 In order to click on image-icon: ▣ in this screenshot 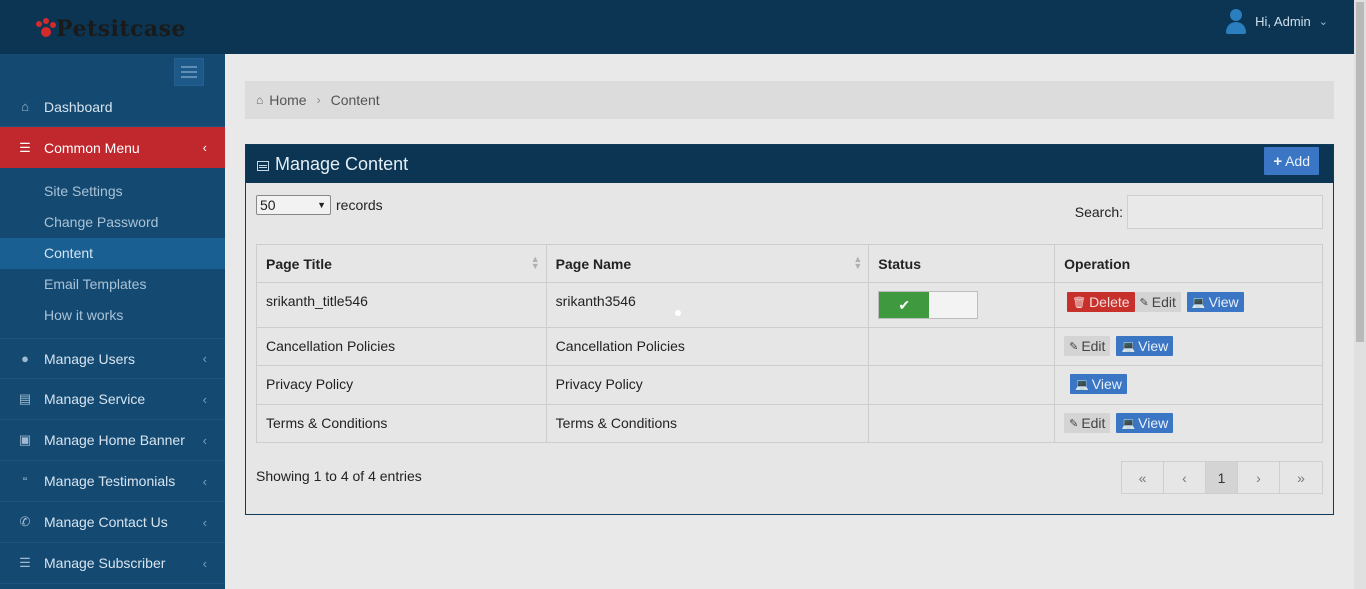, I will do `click(25, 439)`.